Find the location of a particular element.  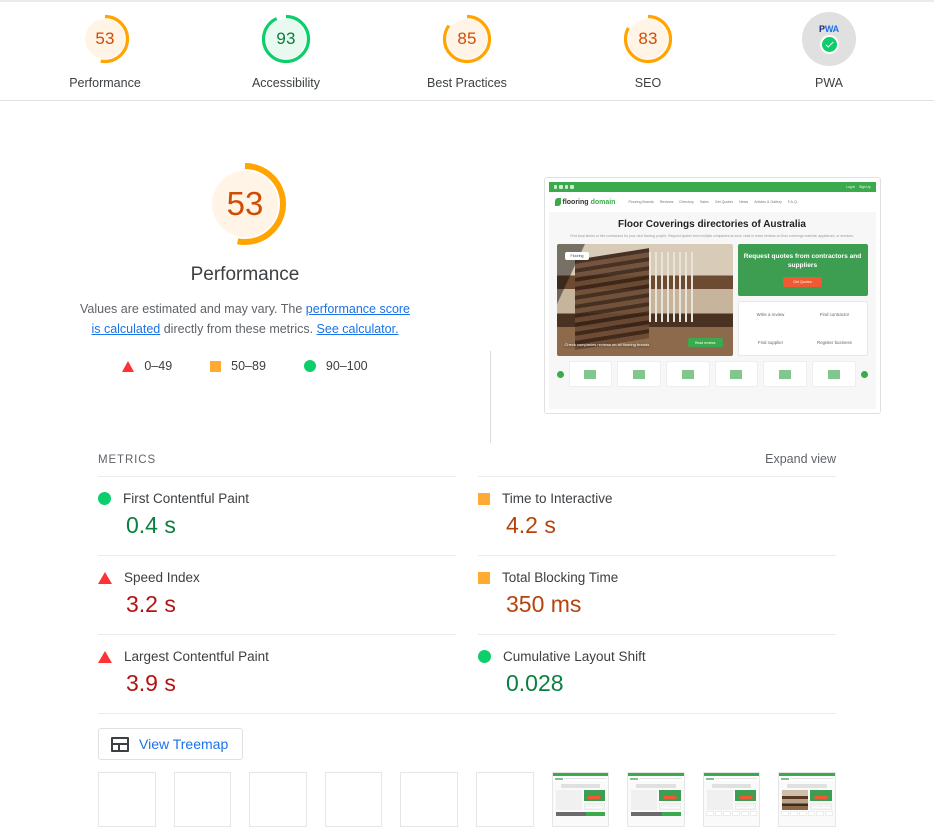

site-category-strip is located at coordinates (712, 372).